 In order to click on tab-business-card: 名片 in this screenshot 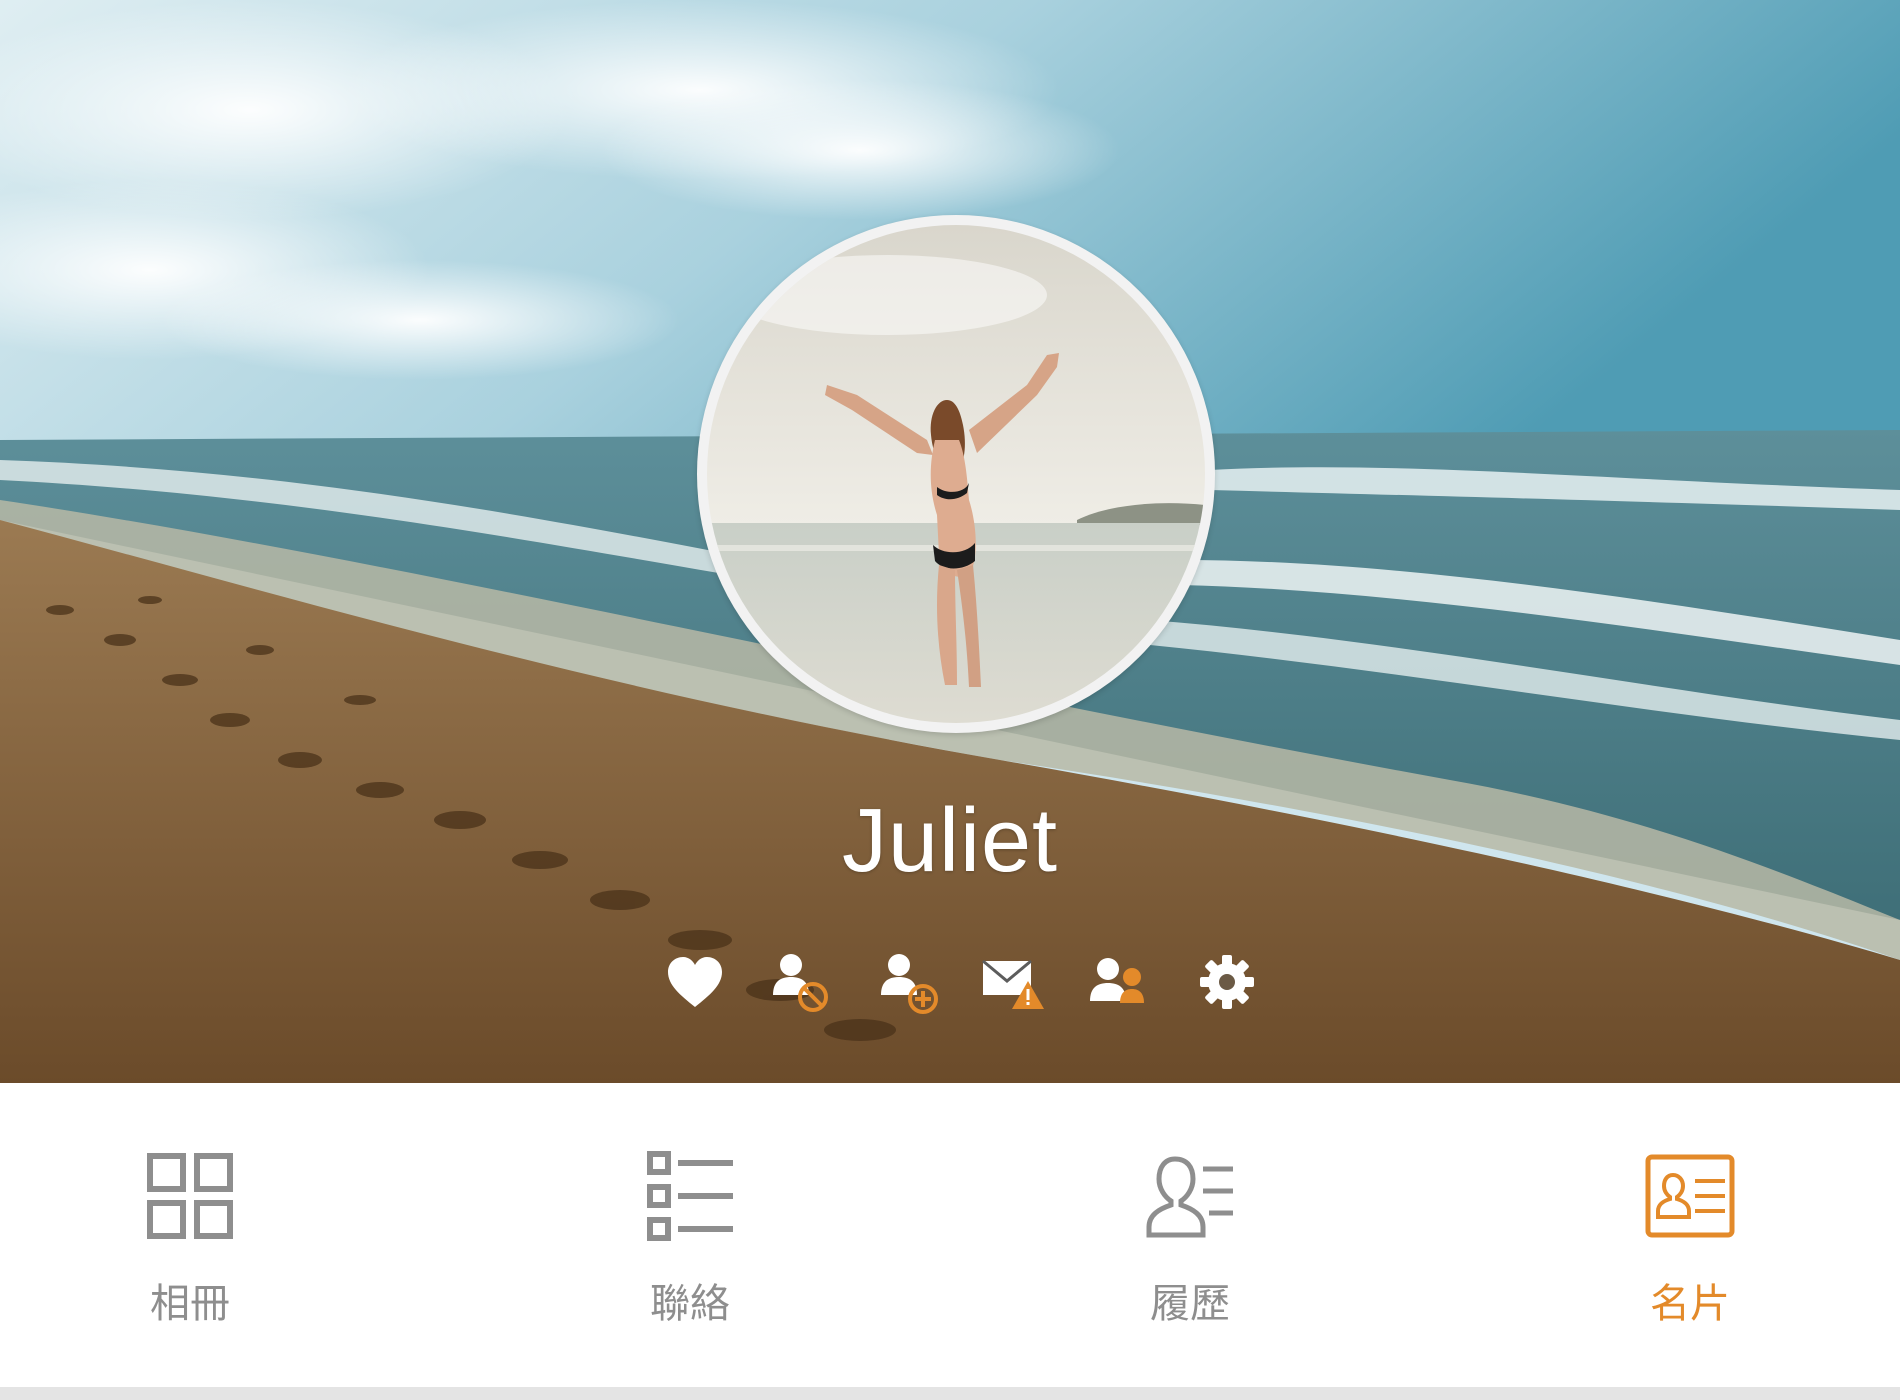, I will do `click(1690, 1233)`.